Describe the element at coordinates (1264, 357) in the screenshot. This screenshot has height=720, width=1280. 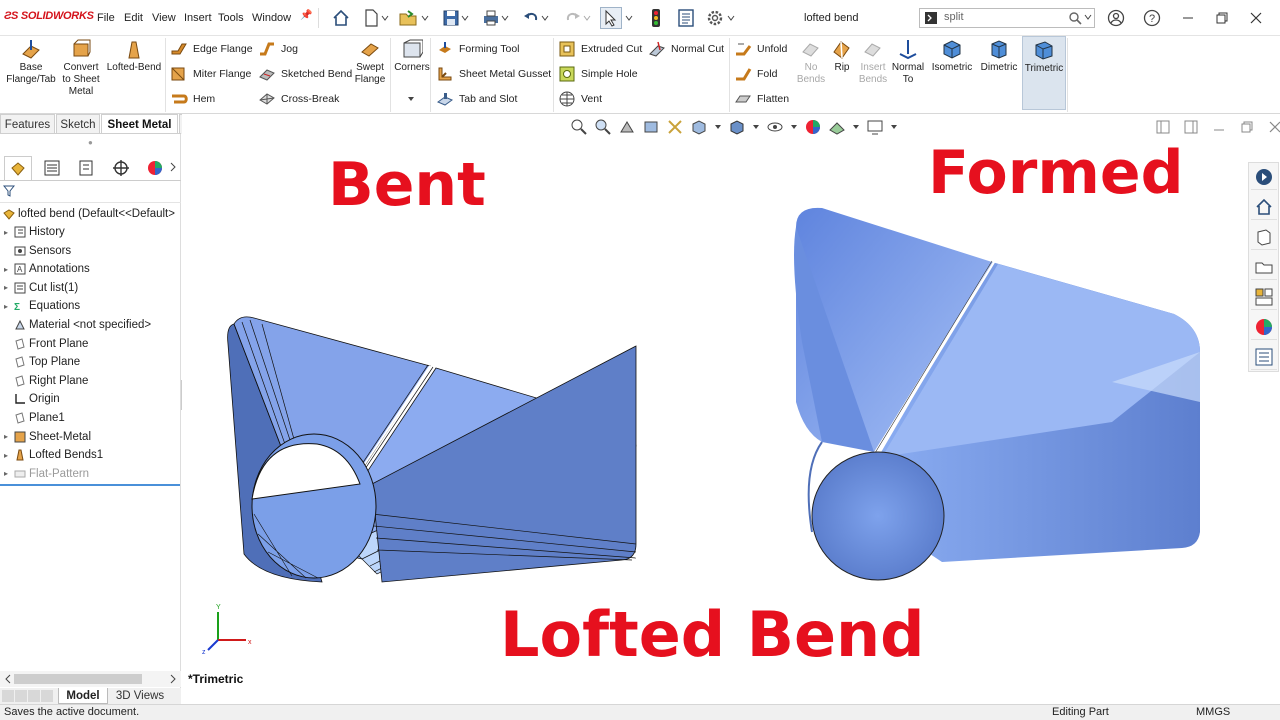
I see `custom-properties-icon` at that location.